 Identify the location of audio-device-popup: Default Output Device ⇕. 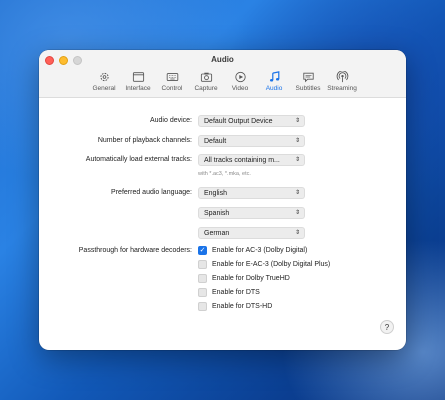
(251, 121).